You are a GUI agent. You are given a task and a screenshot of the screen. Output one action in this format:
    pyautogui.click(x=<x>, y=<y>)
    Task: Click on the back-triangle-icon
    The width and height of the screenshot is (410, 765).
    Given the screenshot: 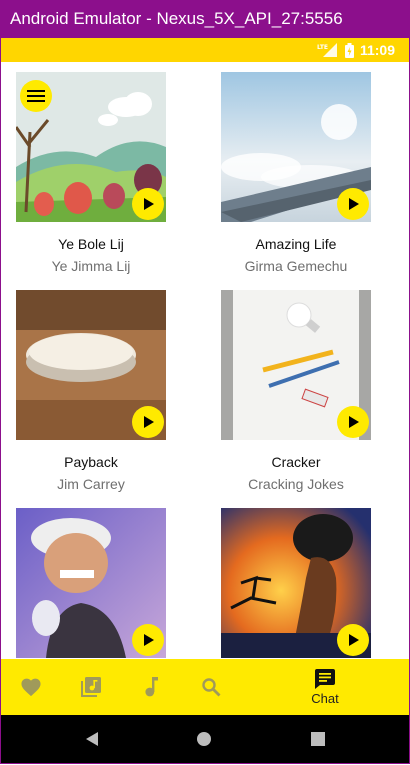 What is the action you would take?
    pyautogui.click(x=92, y=739)
    